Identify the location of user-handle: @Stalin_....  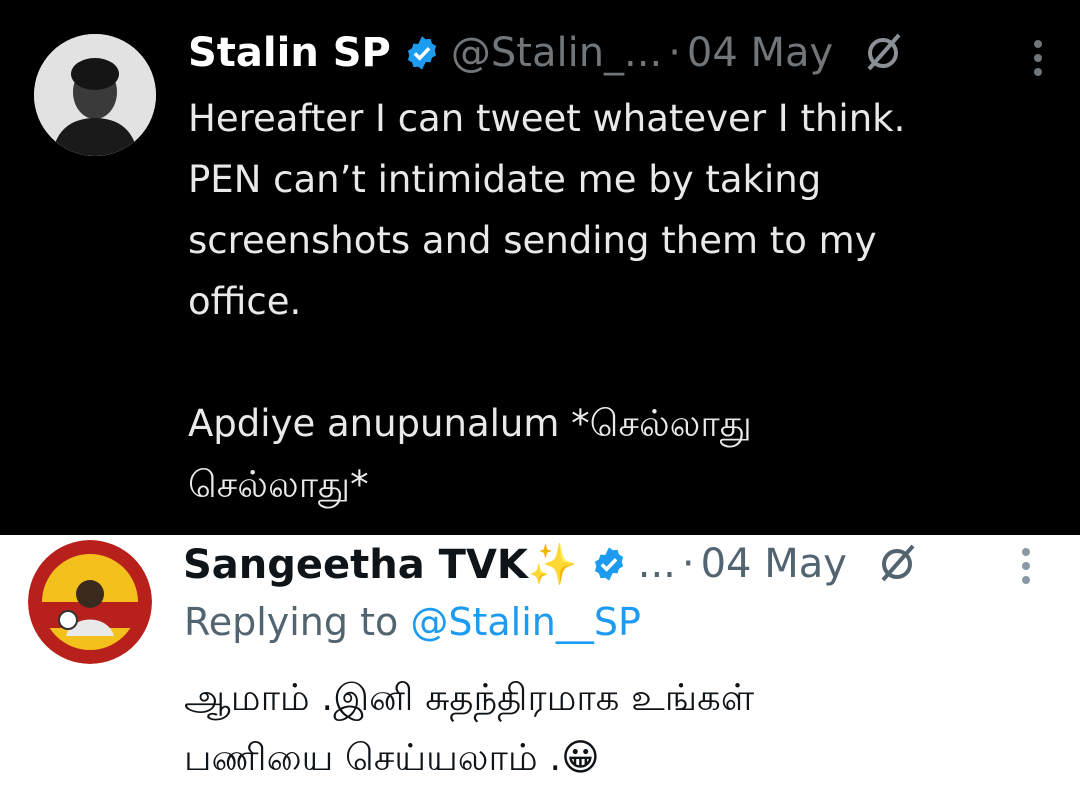
(556, 53).